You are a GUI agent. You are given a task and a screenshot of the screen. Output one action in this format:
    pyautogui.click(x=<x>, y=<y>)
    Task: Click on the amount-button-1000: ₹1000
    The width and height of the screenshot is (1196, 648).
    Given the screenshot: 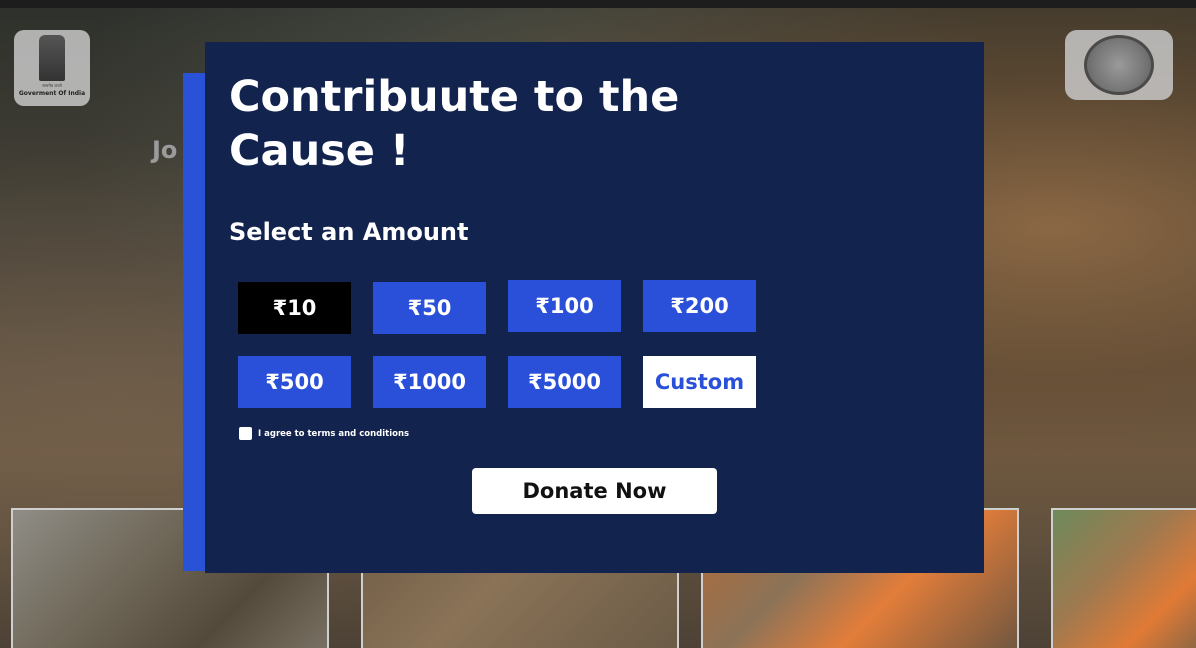 What is the action you would take?
    pyautogui.click(x=429, y=382)
    